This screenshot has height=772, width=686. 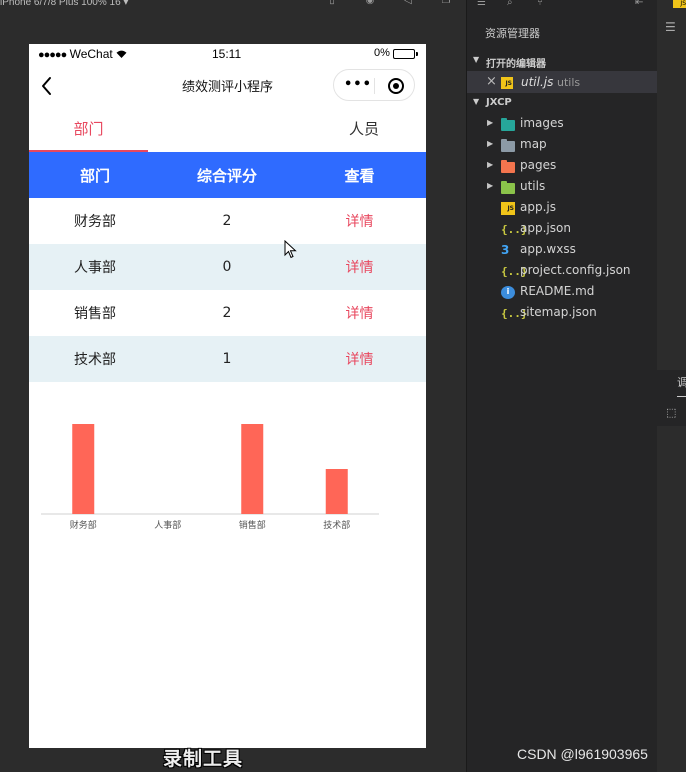 I want to click on capsule-divider, so click(x=374, y=86).